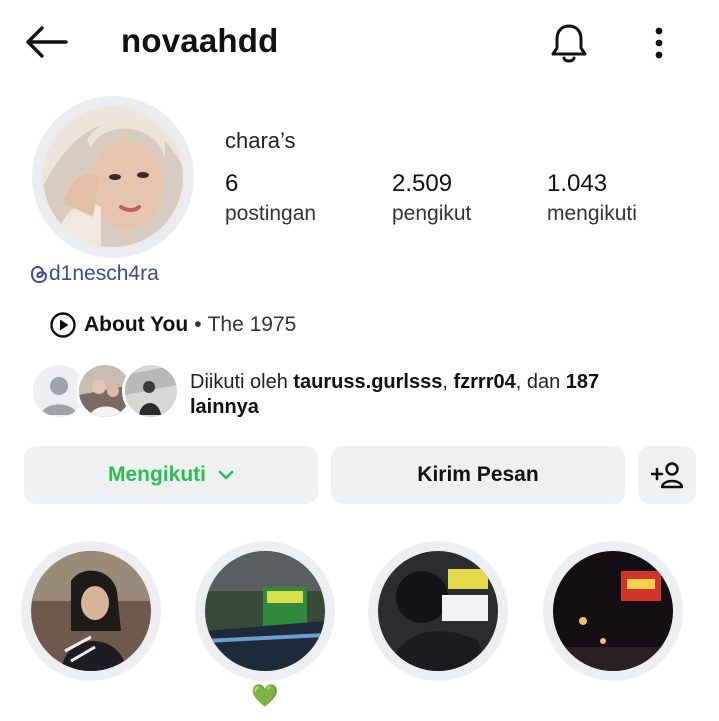 Image resolution: width=719 pixels, height=721 pixels. What do you see at coordinates (577, 183) in the screenshot?
I see `following-count: 1.043` at bounding box center [577, 183].